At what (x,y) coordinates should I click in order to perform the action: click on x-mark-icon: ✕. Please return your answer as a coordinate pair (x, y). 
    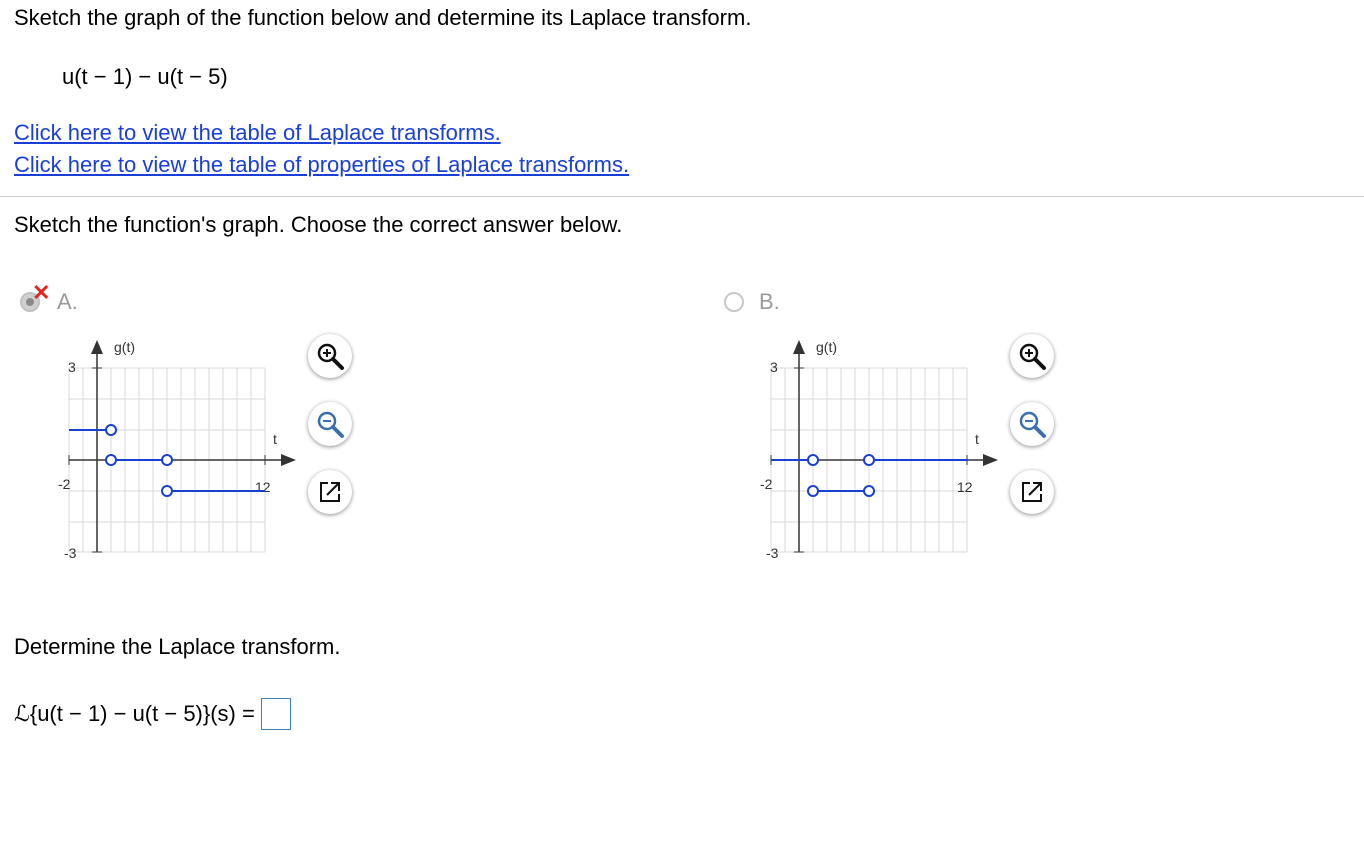
    Looking at the image, I should click on (41, 292).